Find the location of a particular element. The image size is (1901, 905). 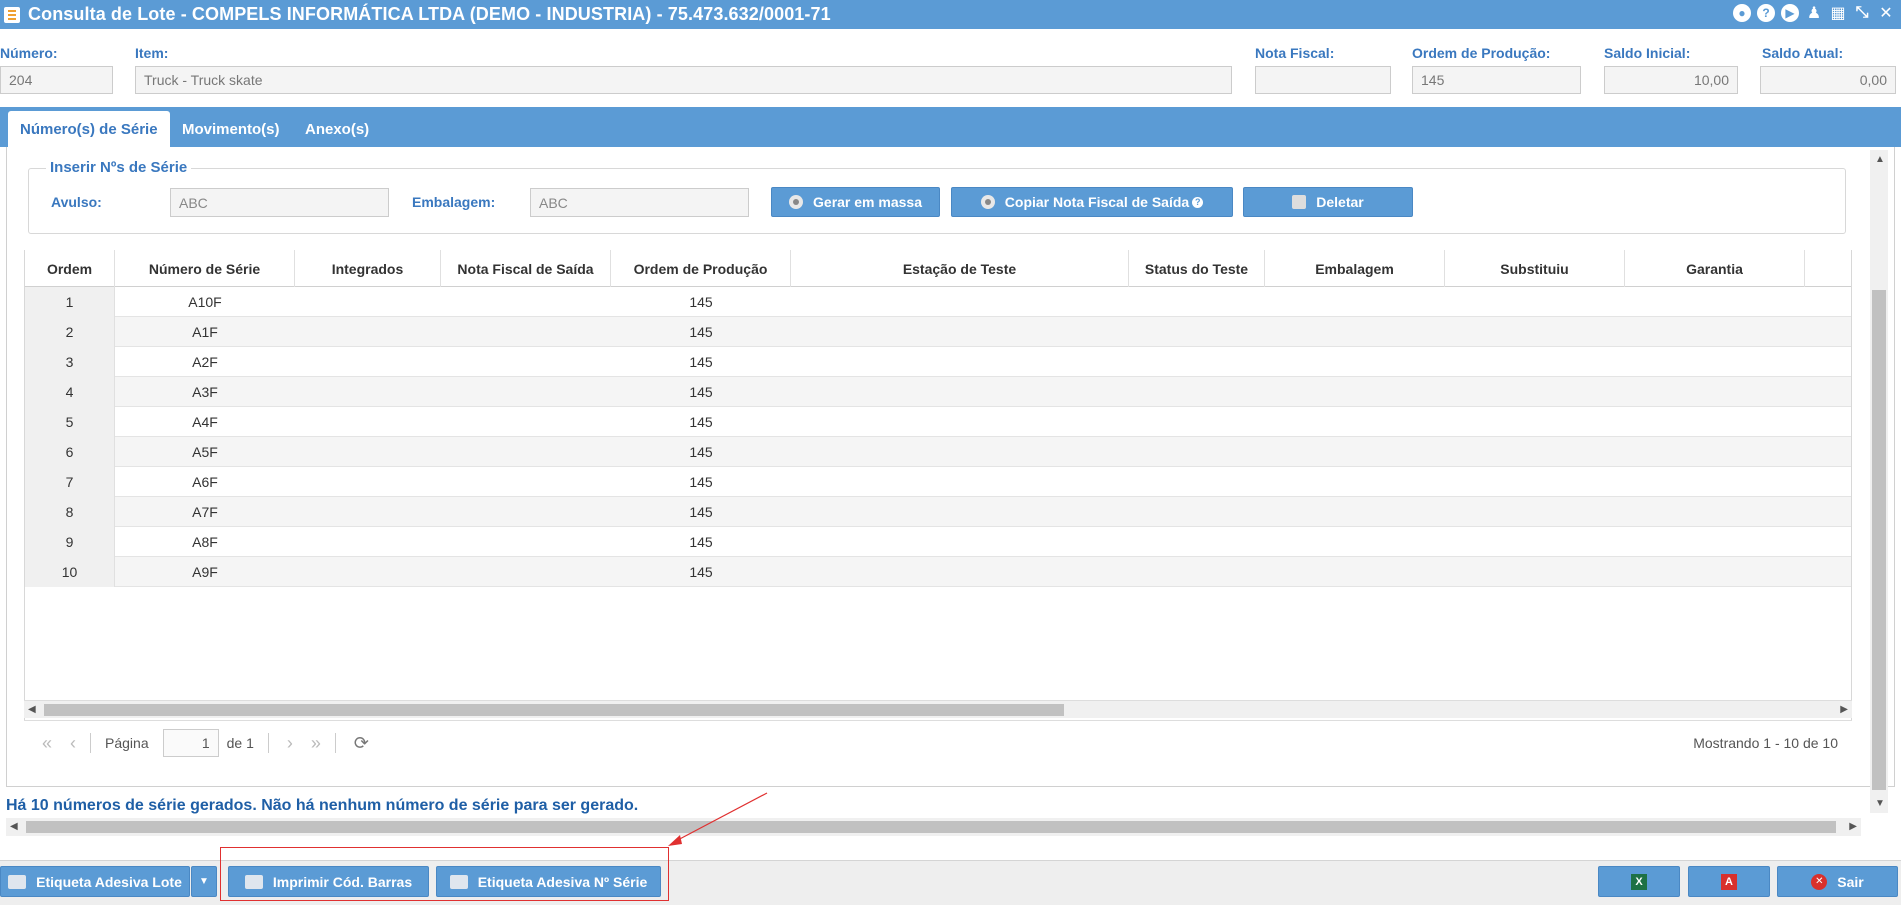

export-pdf-button: A is located at coordinates (1729, 881).